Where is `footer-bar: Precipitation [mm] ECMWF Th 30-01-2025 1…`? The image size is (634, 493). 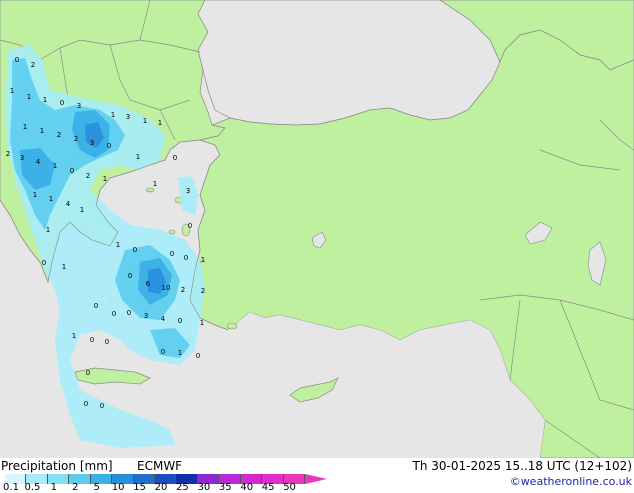 footer-bar: Precipitation [mm] ECMWF Th 30-01-2025 1… is located at coordinates (317, 475).